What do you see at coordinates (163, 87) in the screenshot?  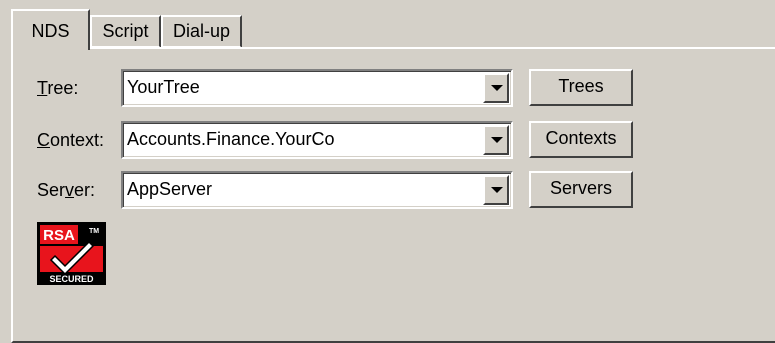 I see `tree-value: YourTree` at bounding box center [163, 87].